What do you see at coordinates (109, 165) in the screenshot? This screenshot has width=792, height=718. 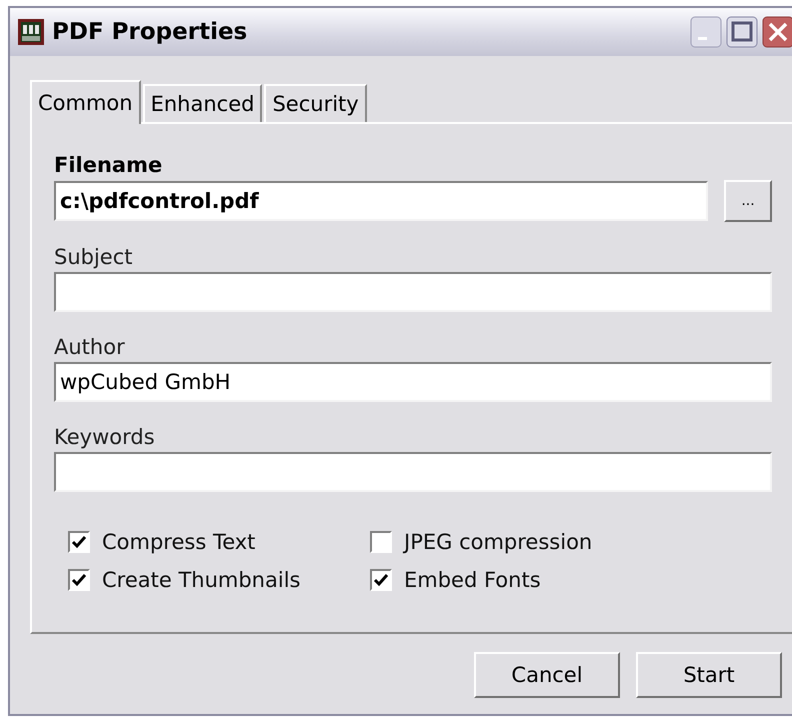 I see `field-label: Filename` at bounding box center [109, 165].